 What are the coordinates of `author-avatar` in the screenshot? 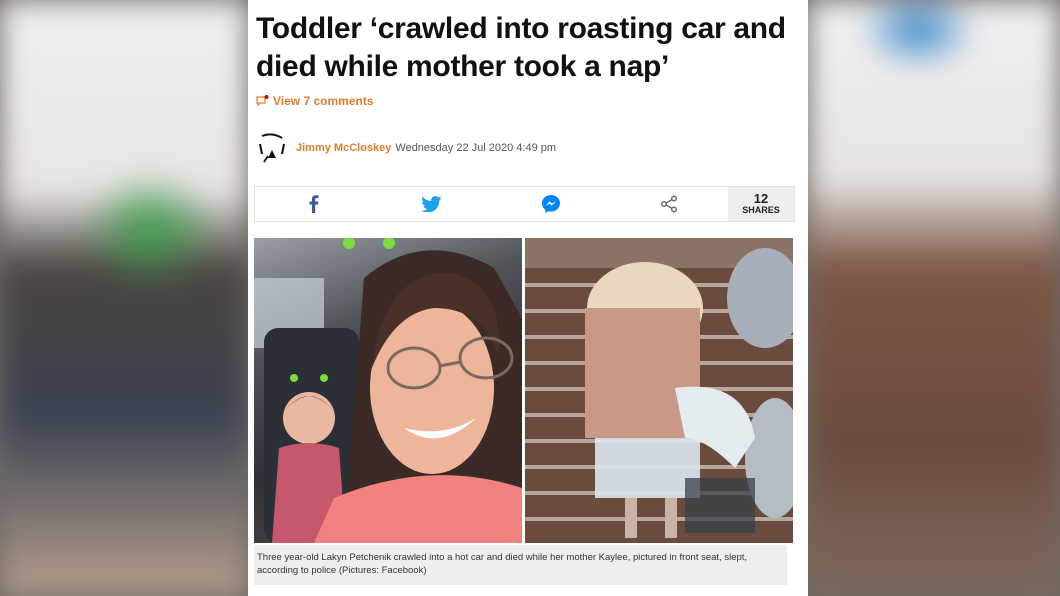 It's located at (272, 148).